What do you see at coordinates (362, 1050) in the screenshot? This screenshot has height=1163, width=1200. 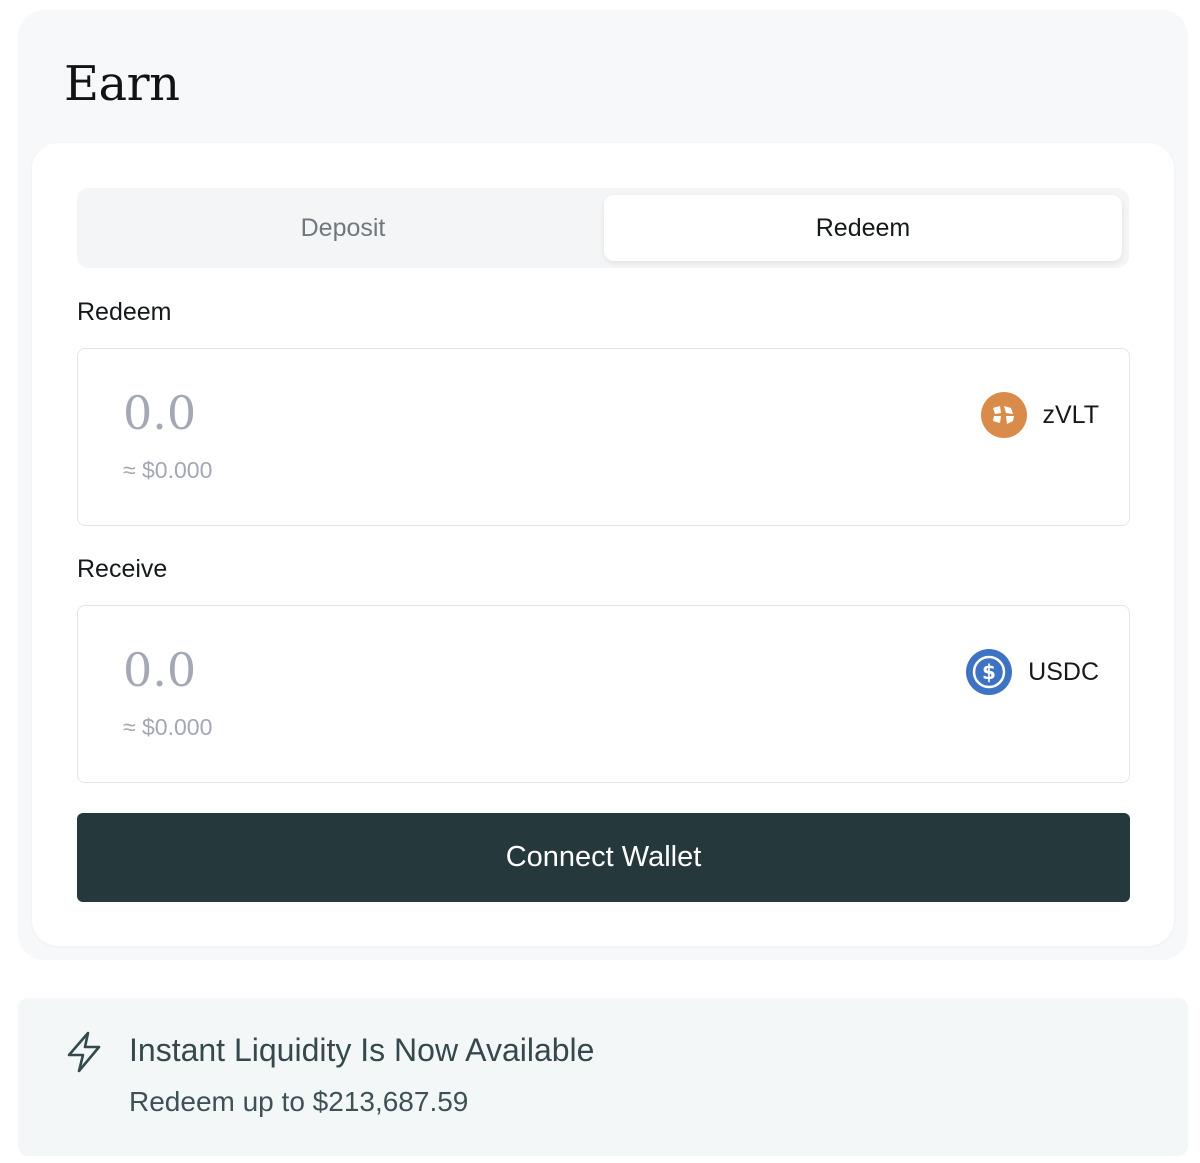 I see `banner-title: Instant Liquidity Is Now Available` at bounding box center [362, 1050].